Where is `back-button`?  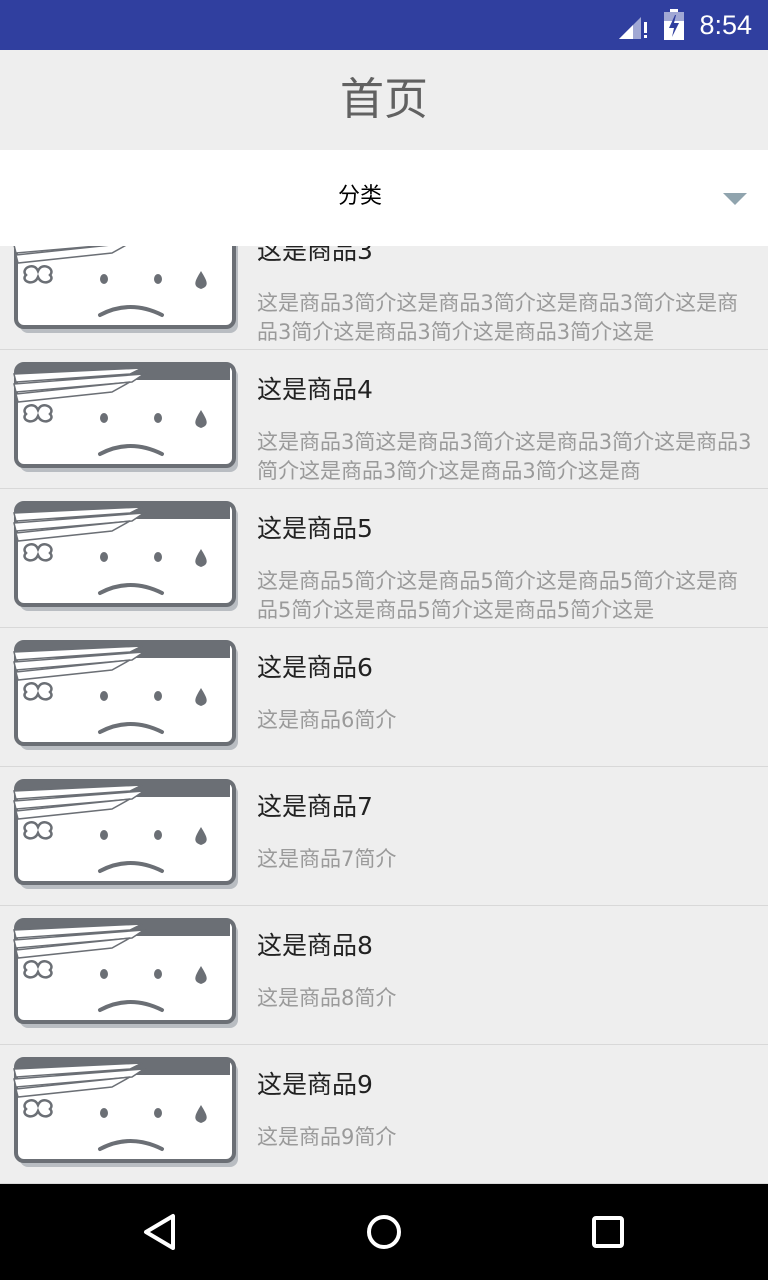
back-button is located at coordinates (160, 1232).